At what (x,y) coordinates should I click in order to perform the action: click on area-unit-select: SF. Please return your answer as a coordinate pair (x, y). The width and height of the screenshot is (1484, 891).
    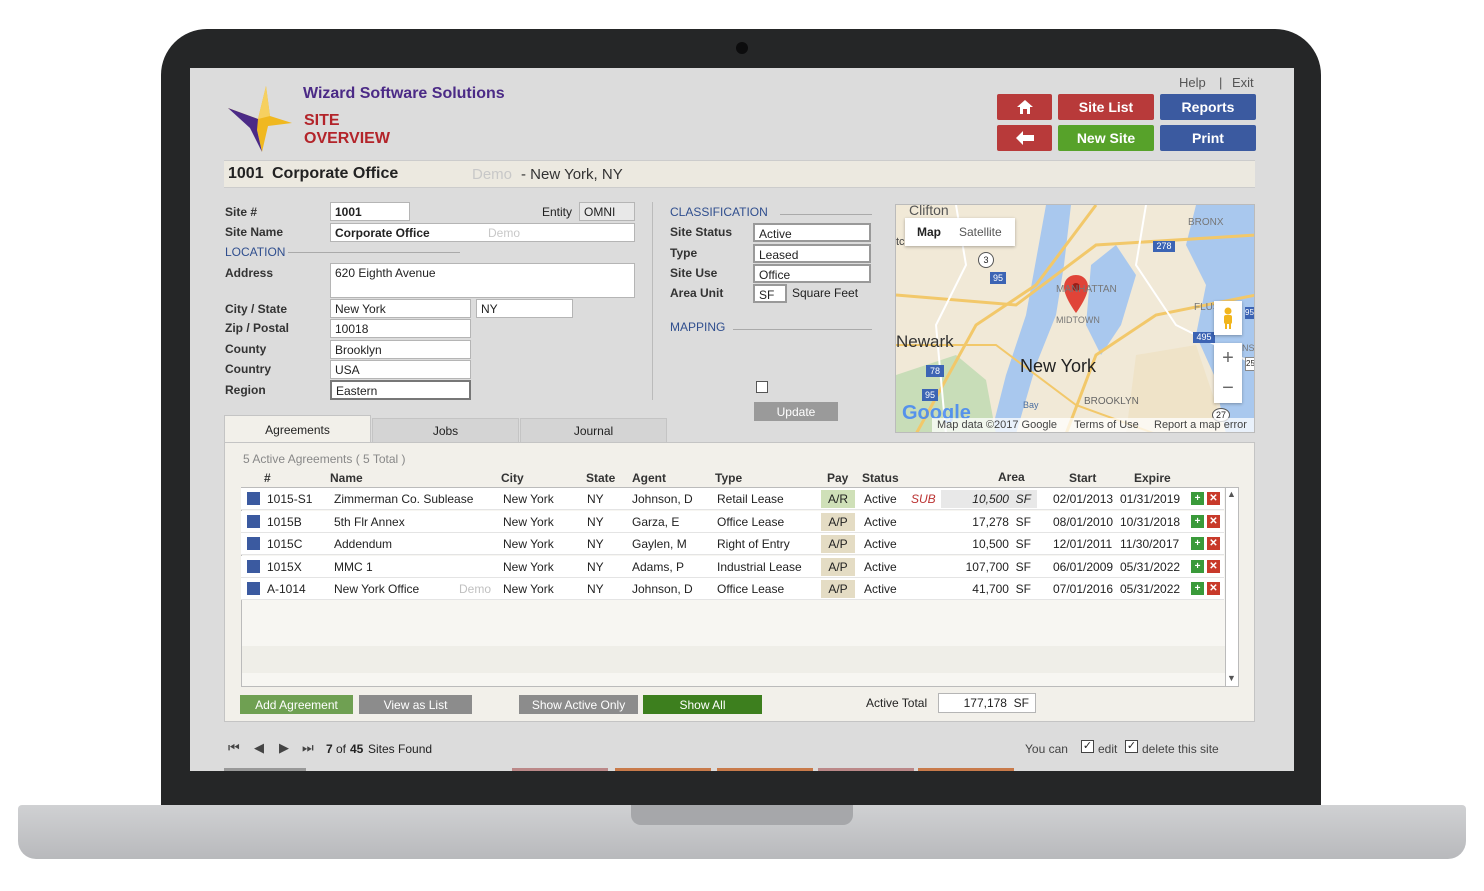
    Looking at the image, I should click on (770, 293).